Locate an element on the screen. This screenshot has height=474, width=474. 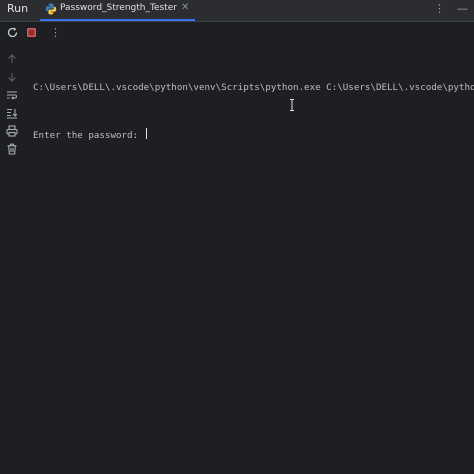
tool-window-title: Run is located at coordinates (18, 8).